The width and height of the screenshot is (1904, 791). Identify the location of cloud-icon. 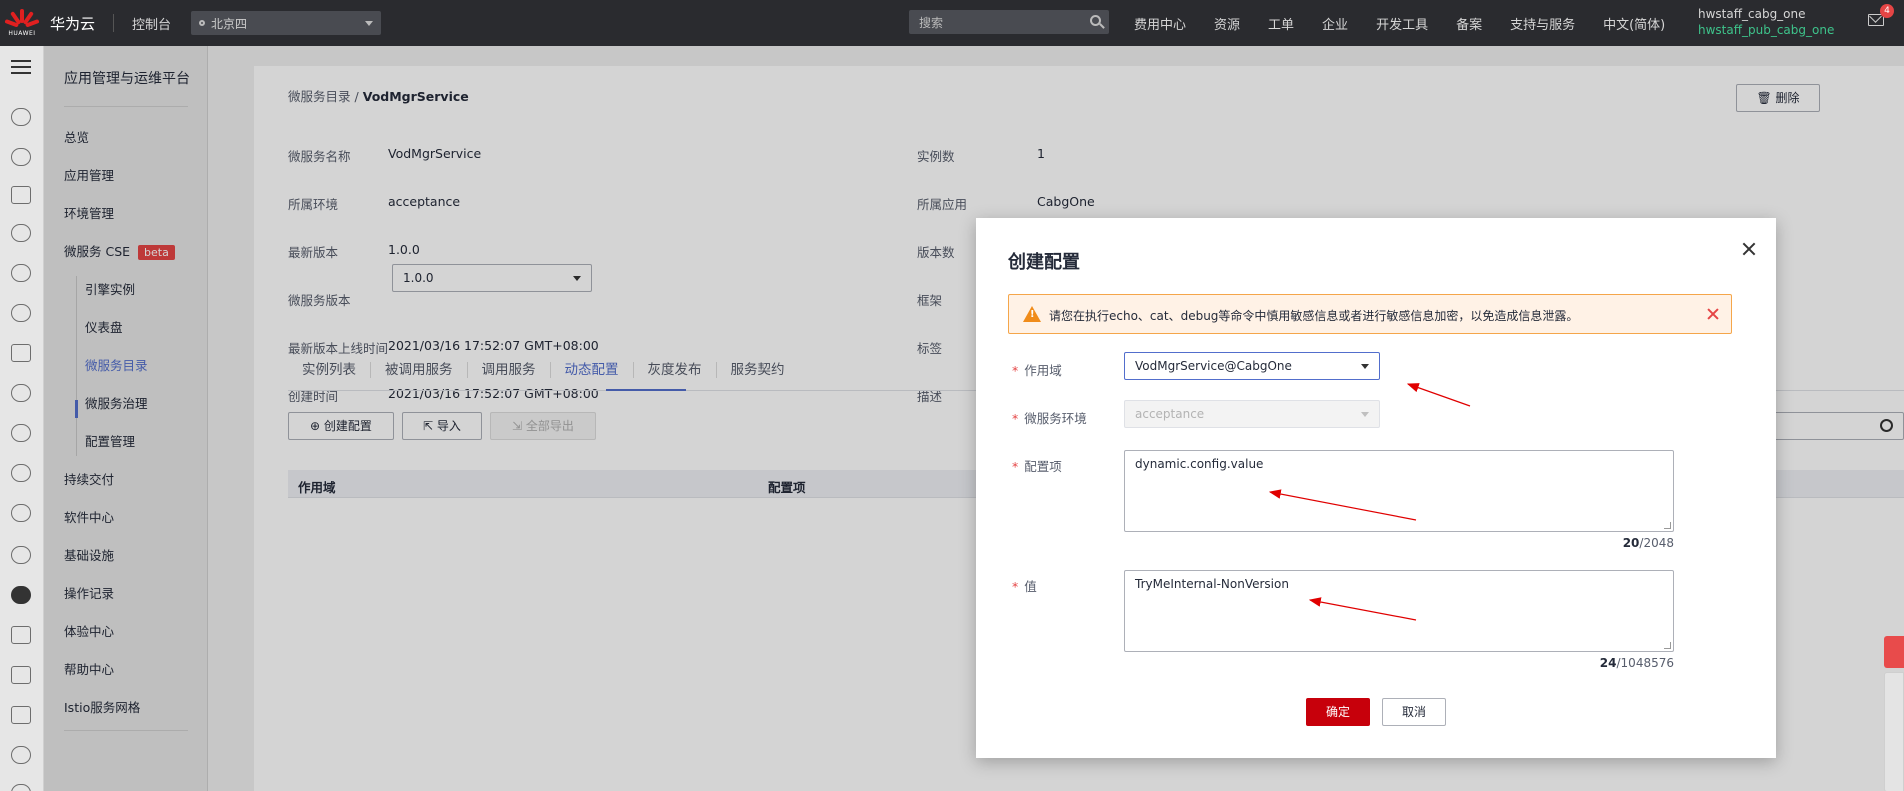
(21, 117).